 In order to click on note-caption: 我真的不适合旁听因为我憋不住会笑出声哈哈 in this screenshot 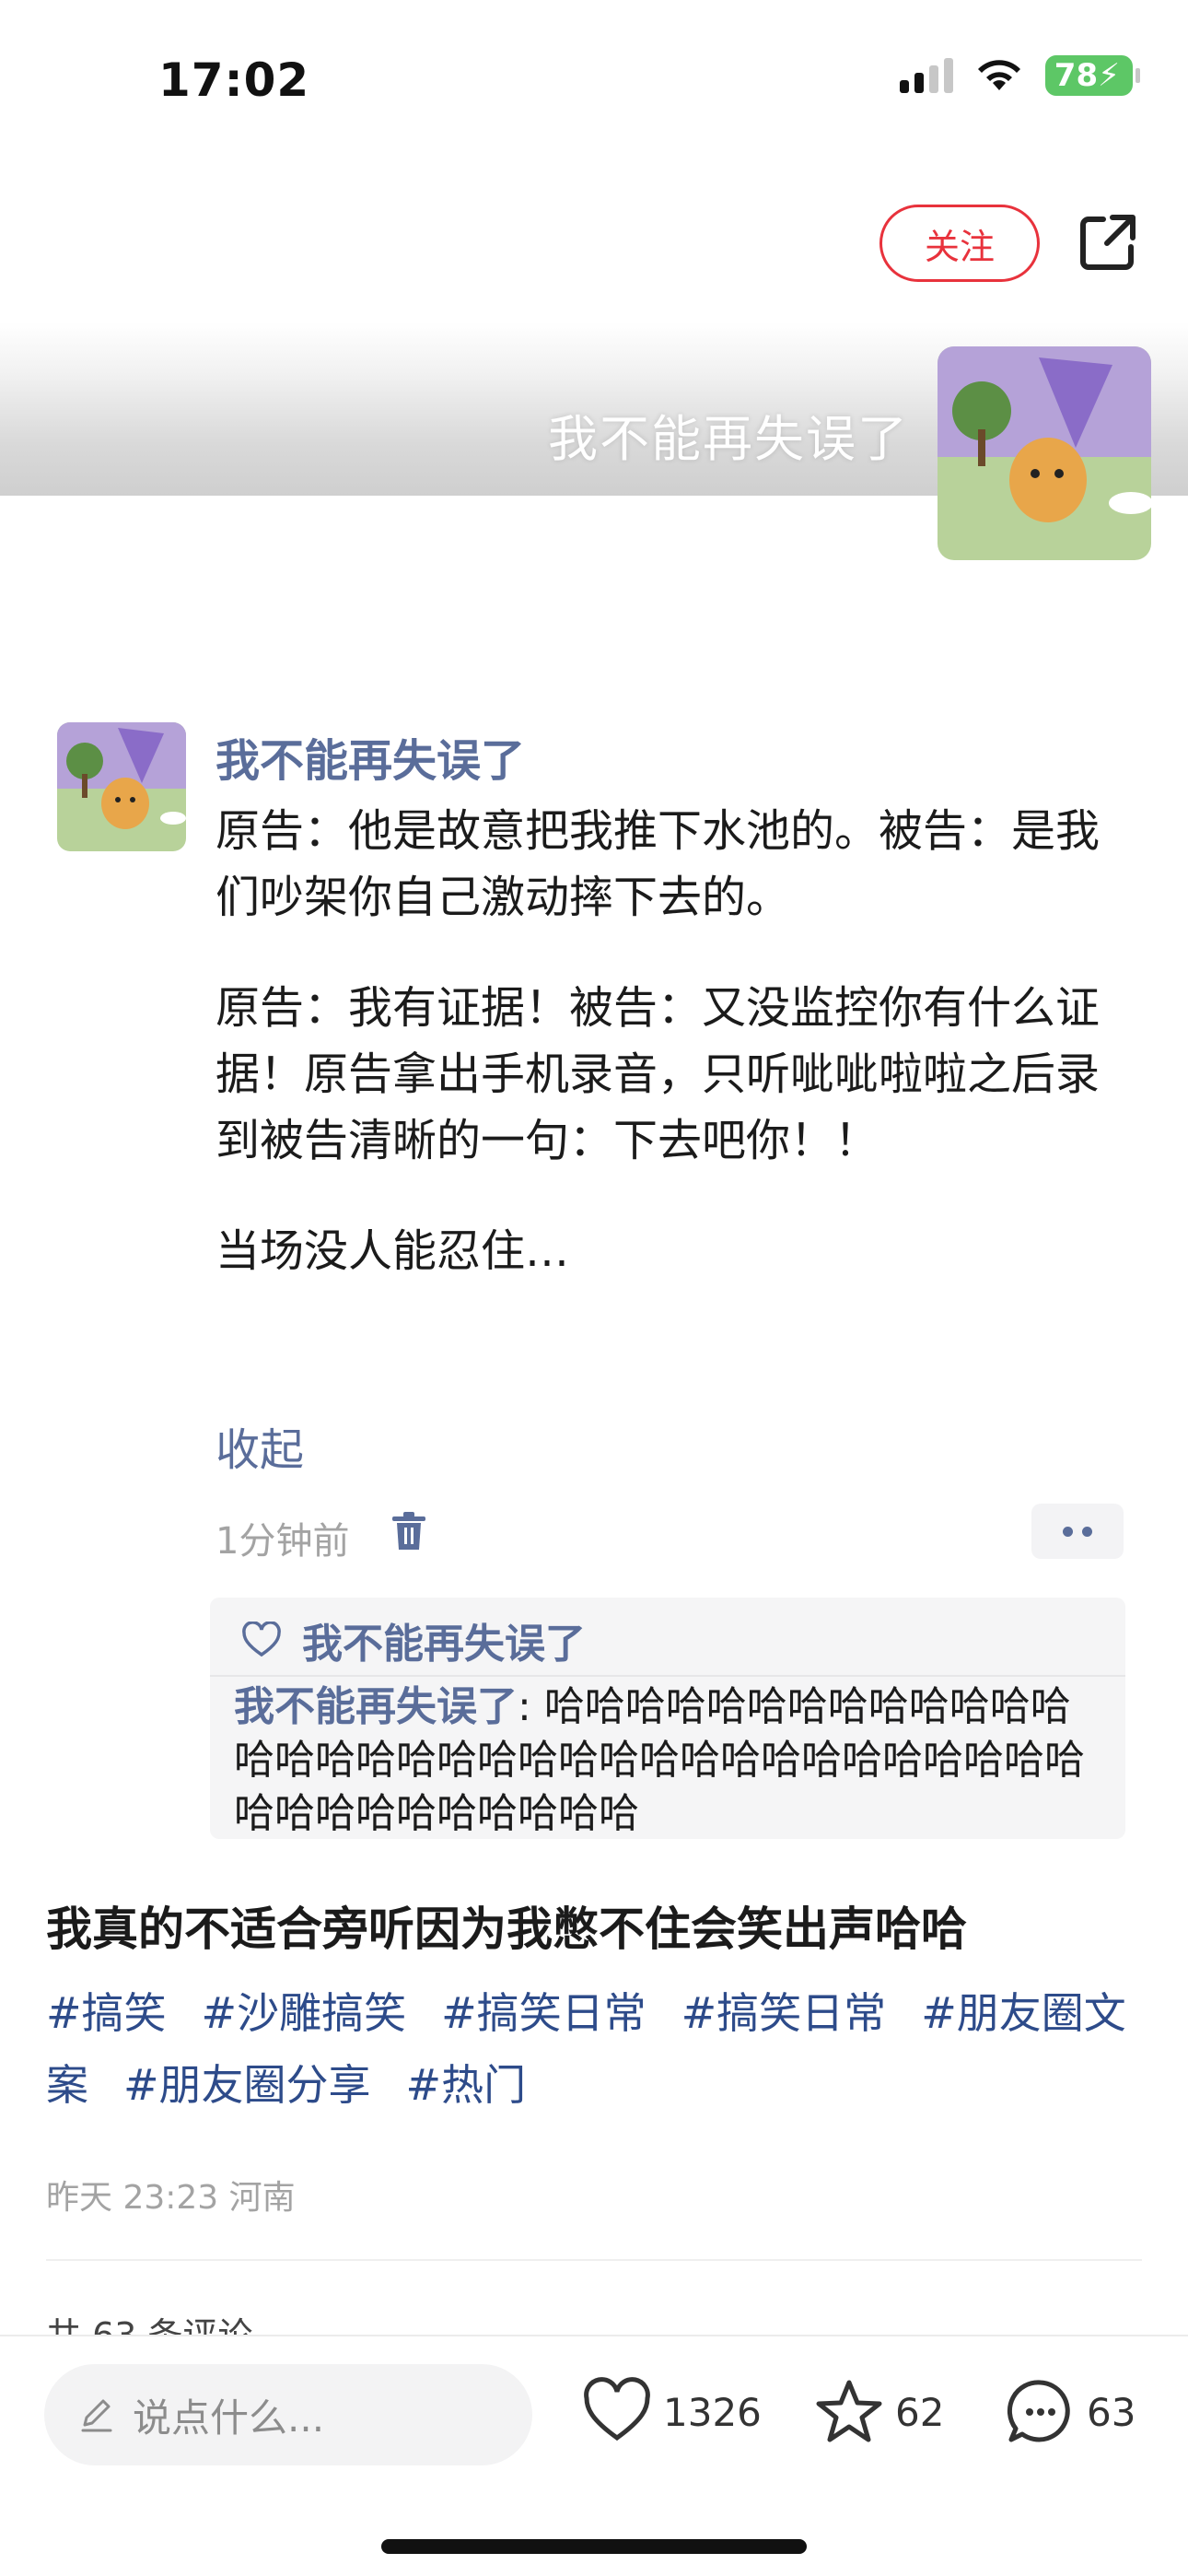, I will do `click(507, 1929)`.